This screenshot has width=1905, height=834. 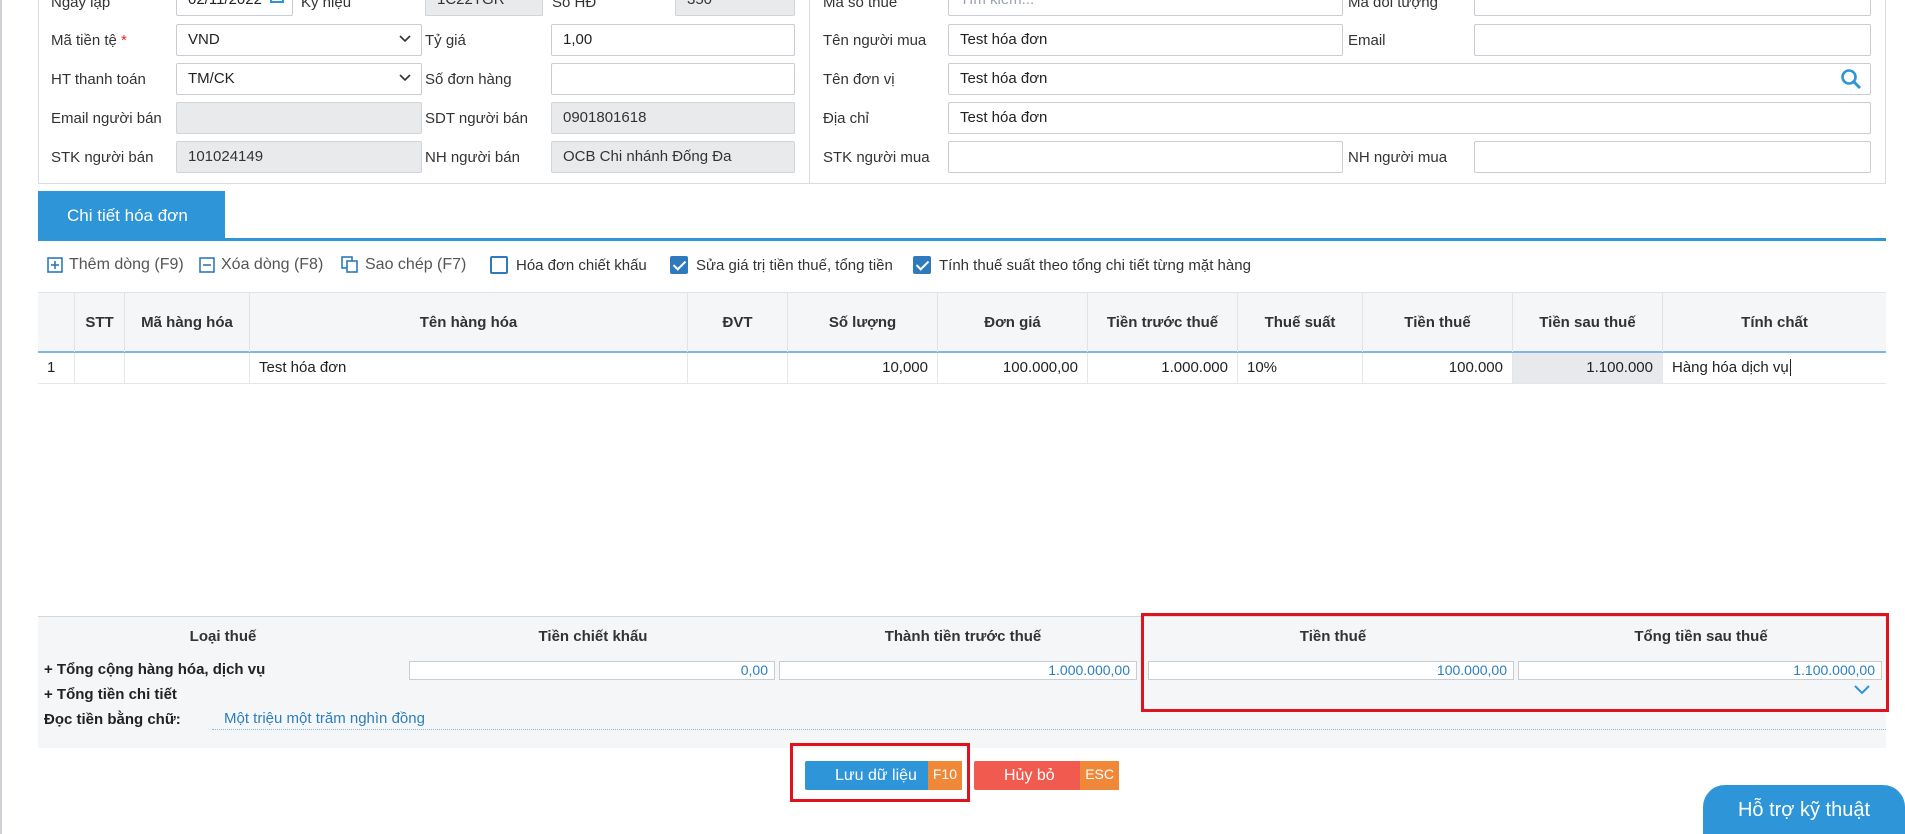 I want to click on col-tinh-chat: Tính chất, so click(x=1774, y=322).